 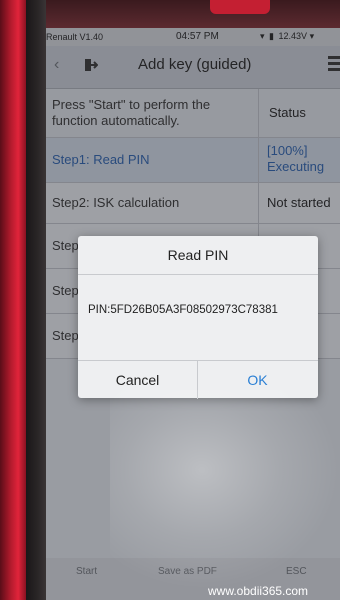 What do you see at coordinates (13, 300) in the screenshot?
I see `device-red-bezel` at bounding box center [13, 300].